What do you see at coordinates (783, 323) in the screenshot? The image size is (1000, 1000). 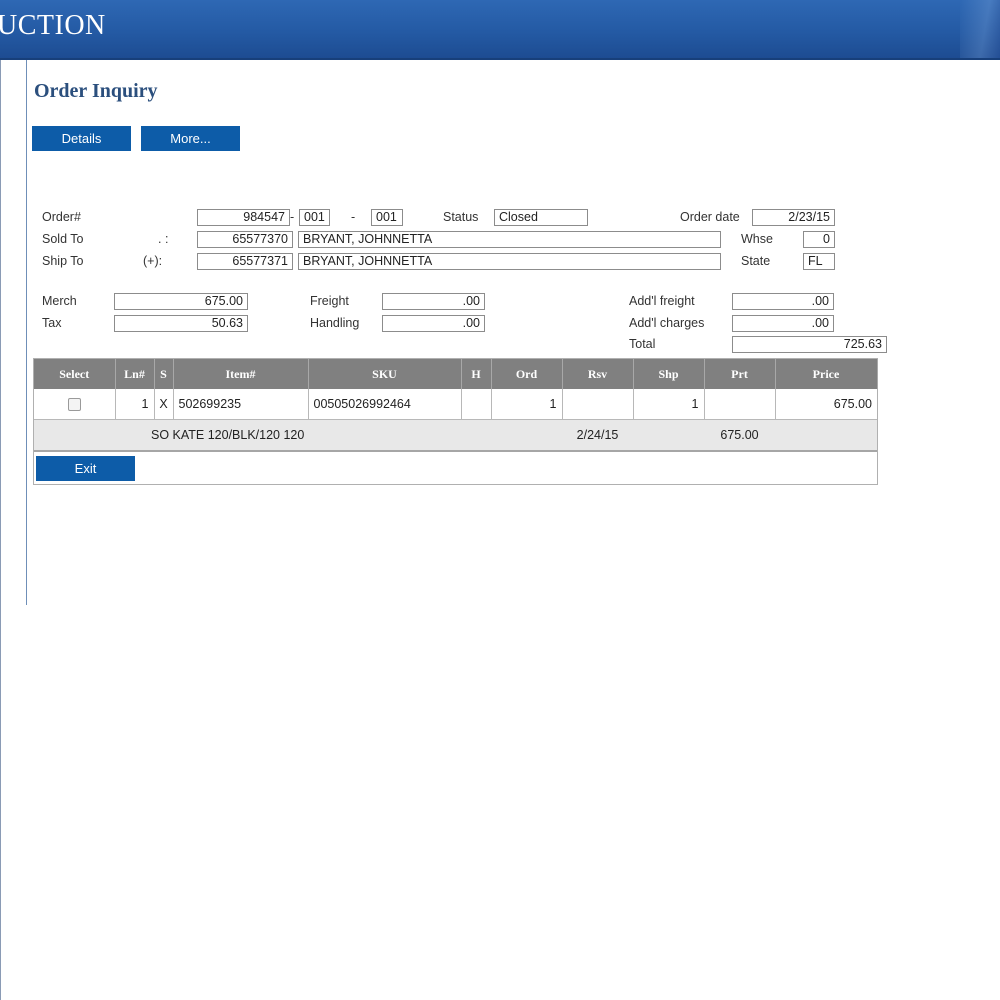 I see `addl-charges-field: .00` at bounding box center [783, 323].